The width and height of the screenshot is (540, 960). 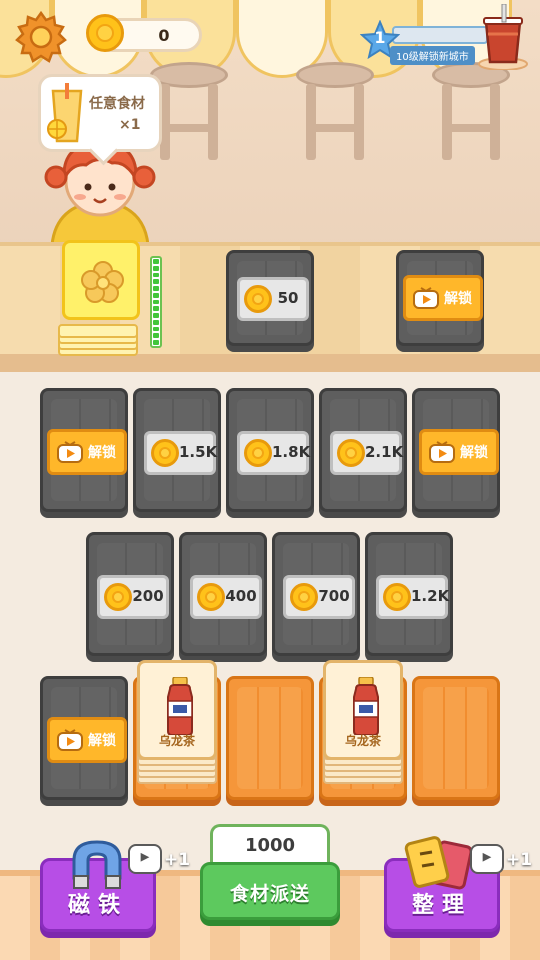 What do you see at coordinates (241, 596) in the screenshot?
I see `unlock-price: 400` at bounding box center [241, 596].